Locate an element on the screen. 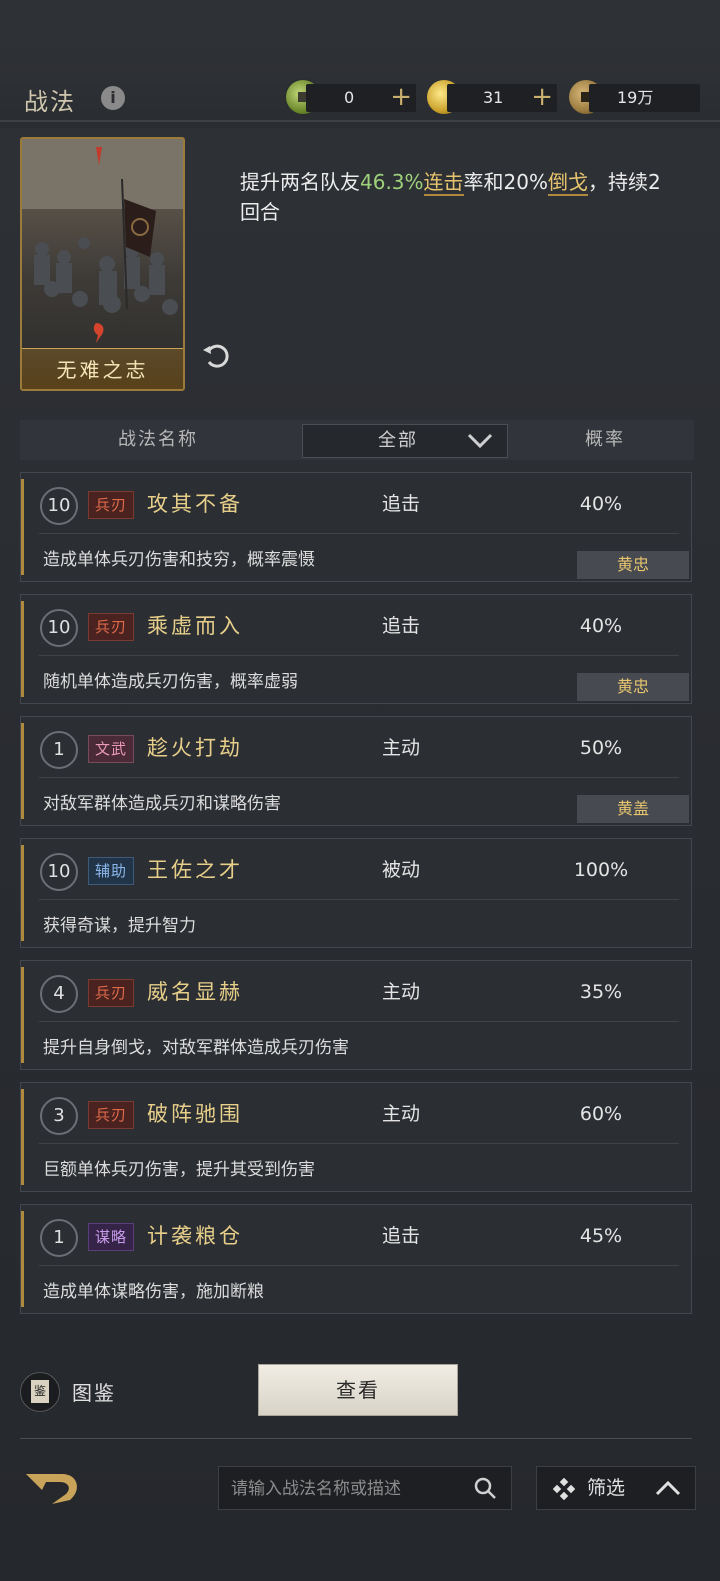 This screenshot has width=720, height=1581. tactic-name: 威名显赫 is located at coordinates (195, 992).